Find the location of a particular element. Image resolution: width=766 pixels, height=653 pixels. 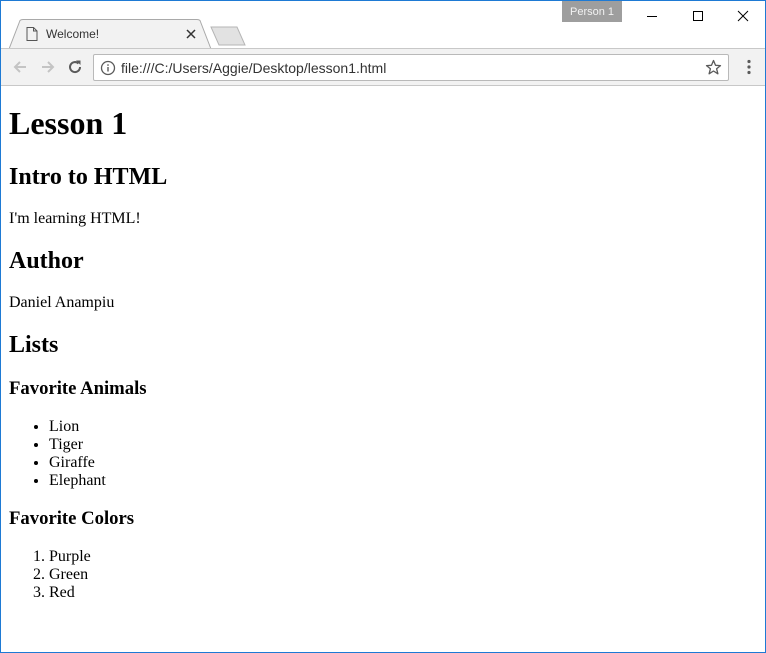

minimize-button is located at coordinates (652, 16).